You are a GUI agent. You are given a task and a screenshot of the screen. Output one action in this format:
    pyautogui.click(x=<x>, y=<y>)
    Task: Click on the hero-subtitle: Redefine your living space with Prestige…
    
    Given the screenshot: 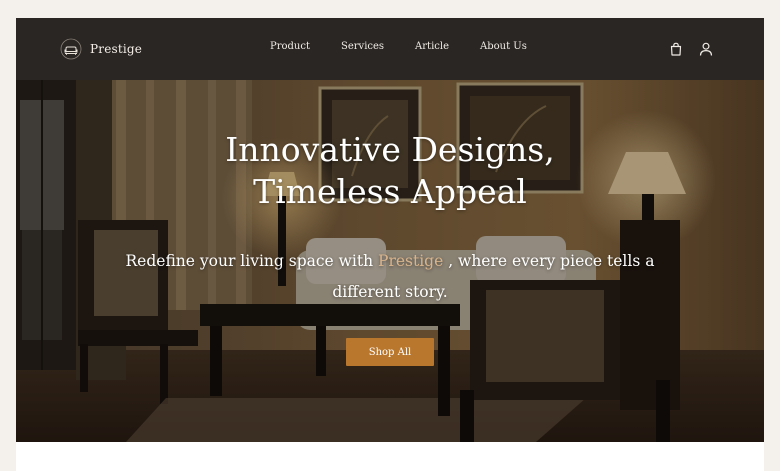 What is the action you would take?
    pyautogui.click(x=390, y=277)
    